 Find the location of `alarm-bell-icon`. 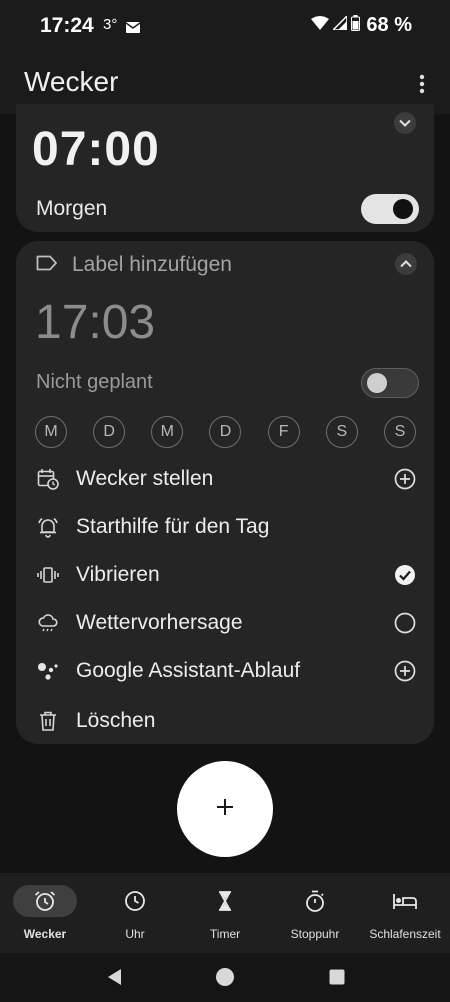

alarm-bell-icon is located at coordinates (48, 527).